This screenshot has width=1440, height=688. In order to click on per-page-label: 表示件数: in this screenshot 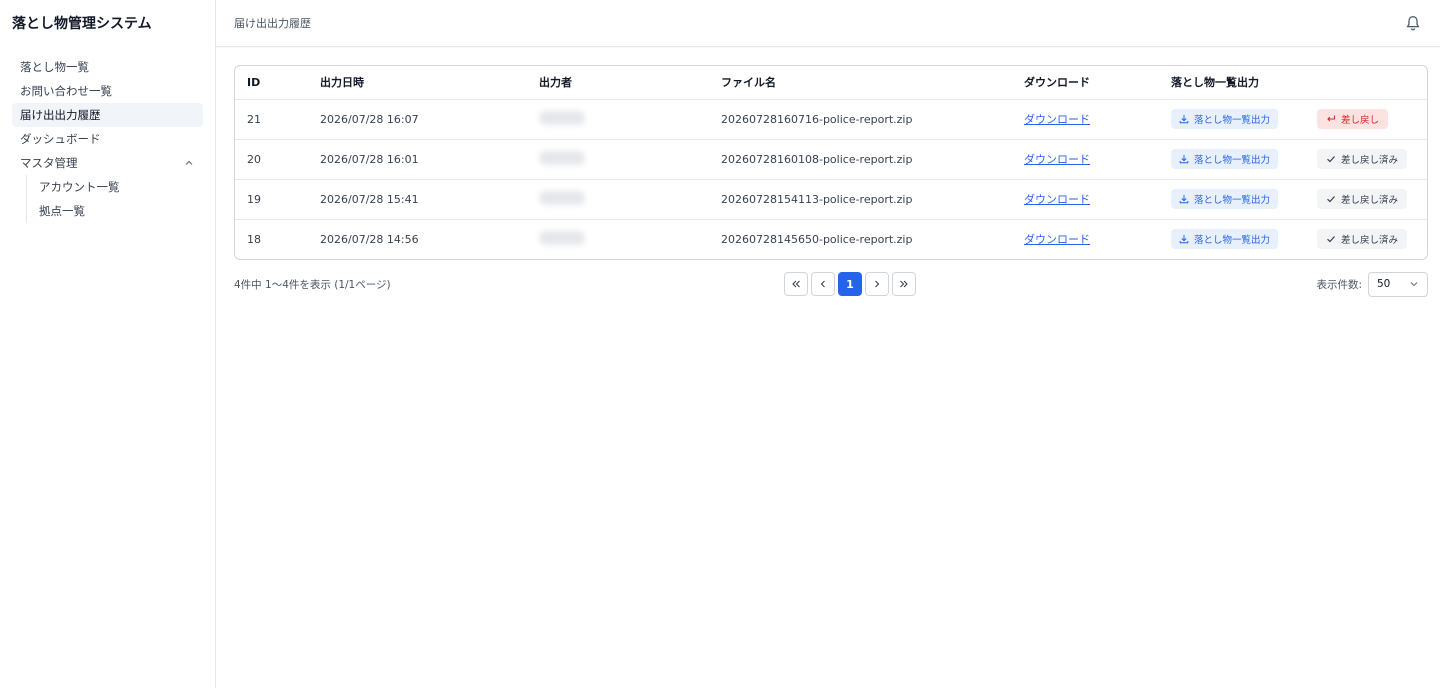, I will do `click(1339, 284)`.